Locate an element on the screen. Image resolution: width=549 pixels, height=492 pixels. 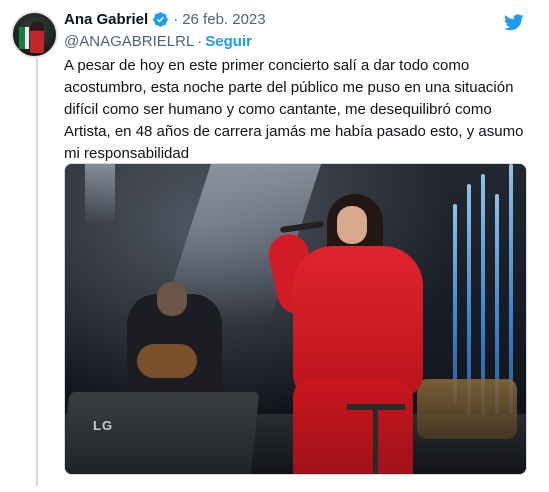
singer-red-pants is located at coordinates (353, 426).